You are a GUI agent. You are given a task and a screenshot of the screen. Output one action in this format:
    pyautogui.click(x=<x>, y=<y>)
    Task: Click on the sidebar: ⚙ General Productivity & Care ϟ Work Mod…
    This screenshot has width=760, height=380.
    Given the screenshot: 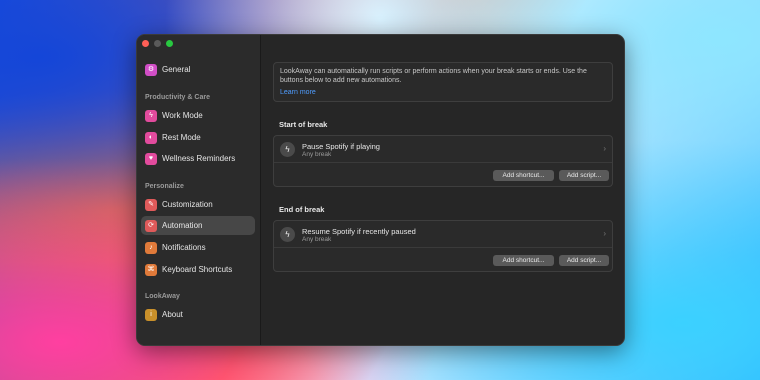 What is the action you would take?
    pyautogui.click(x=199, y=190)
    